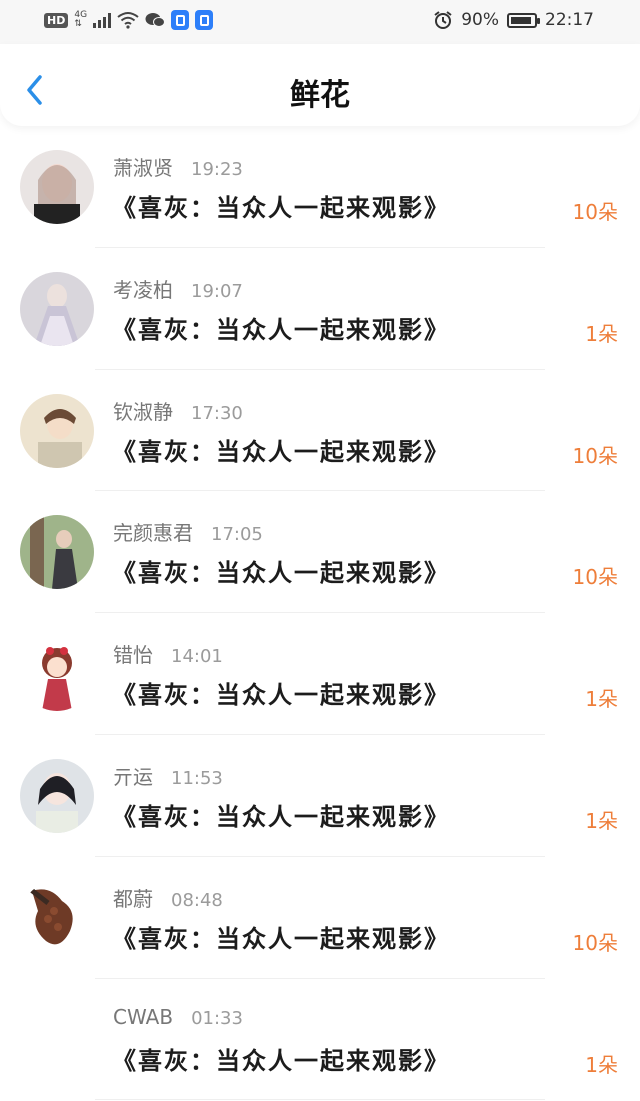 The width and height of the screenshot is (640, 1101). What do you see at coordinates (217, 1018) in the screenshot?
I see `sent-time: 01:33` at bounding box center [217, 1018].